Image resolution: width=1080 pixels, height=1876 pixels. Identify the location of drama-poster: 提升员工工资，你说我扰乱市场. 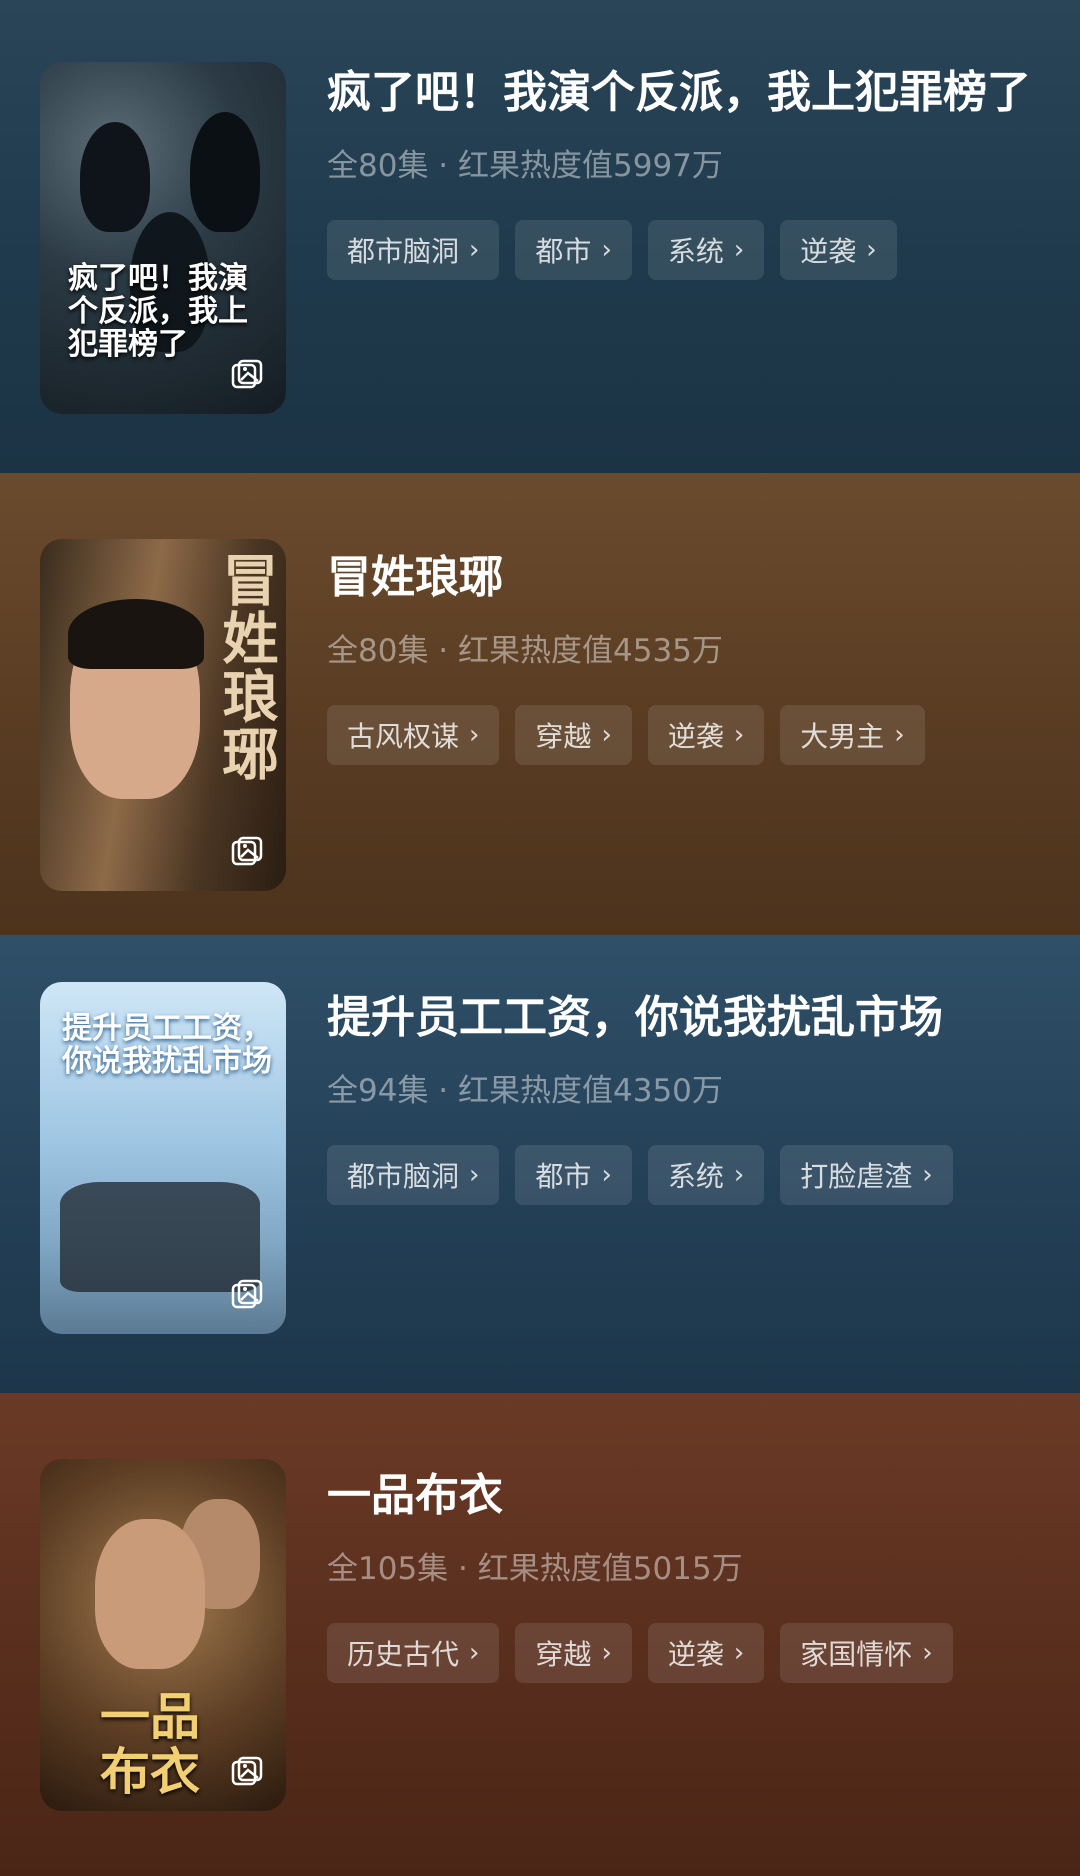
(163, 1158).